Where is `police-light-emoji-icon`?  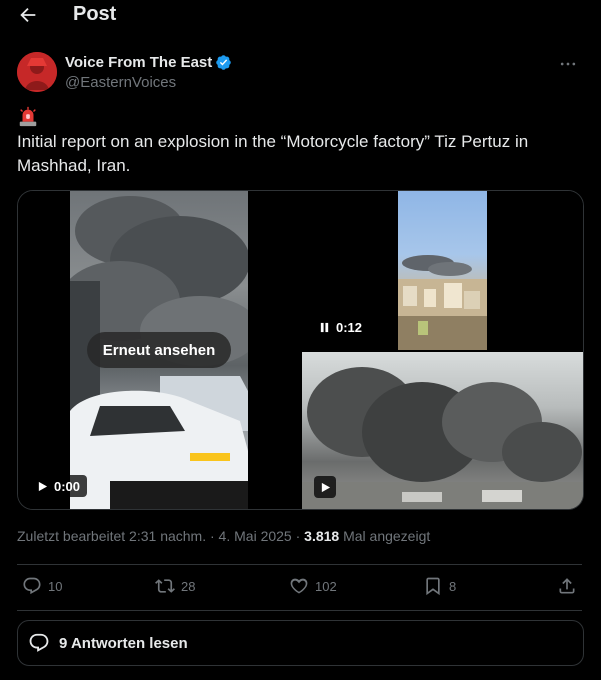
police-light-emoji-icon is located at coordinates (28, 117).